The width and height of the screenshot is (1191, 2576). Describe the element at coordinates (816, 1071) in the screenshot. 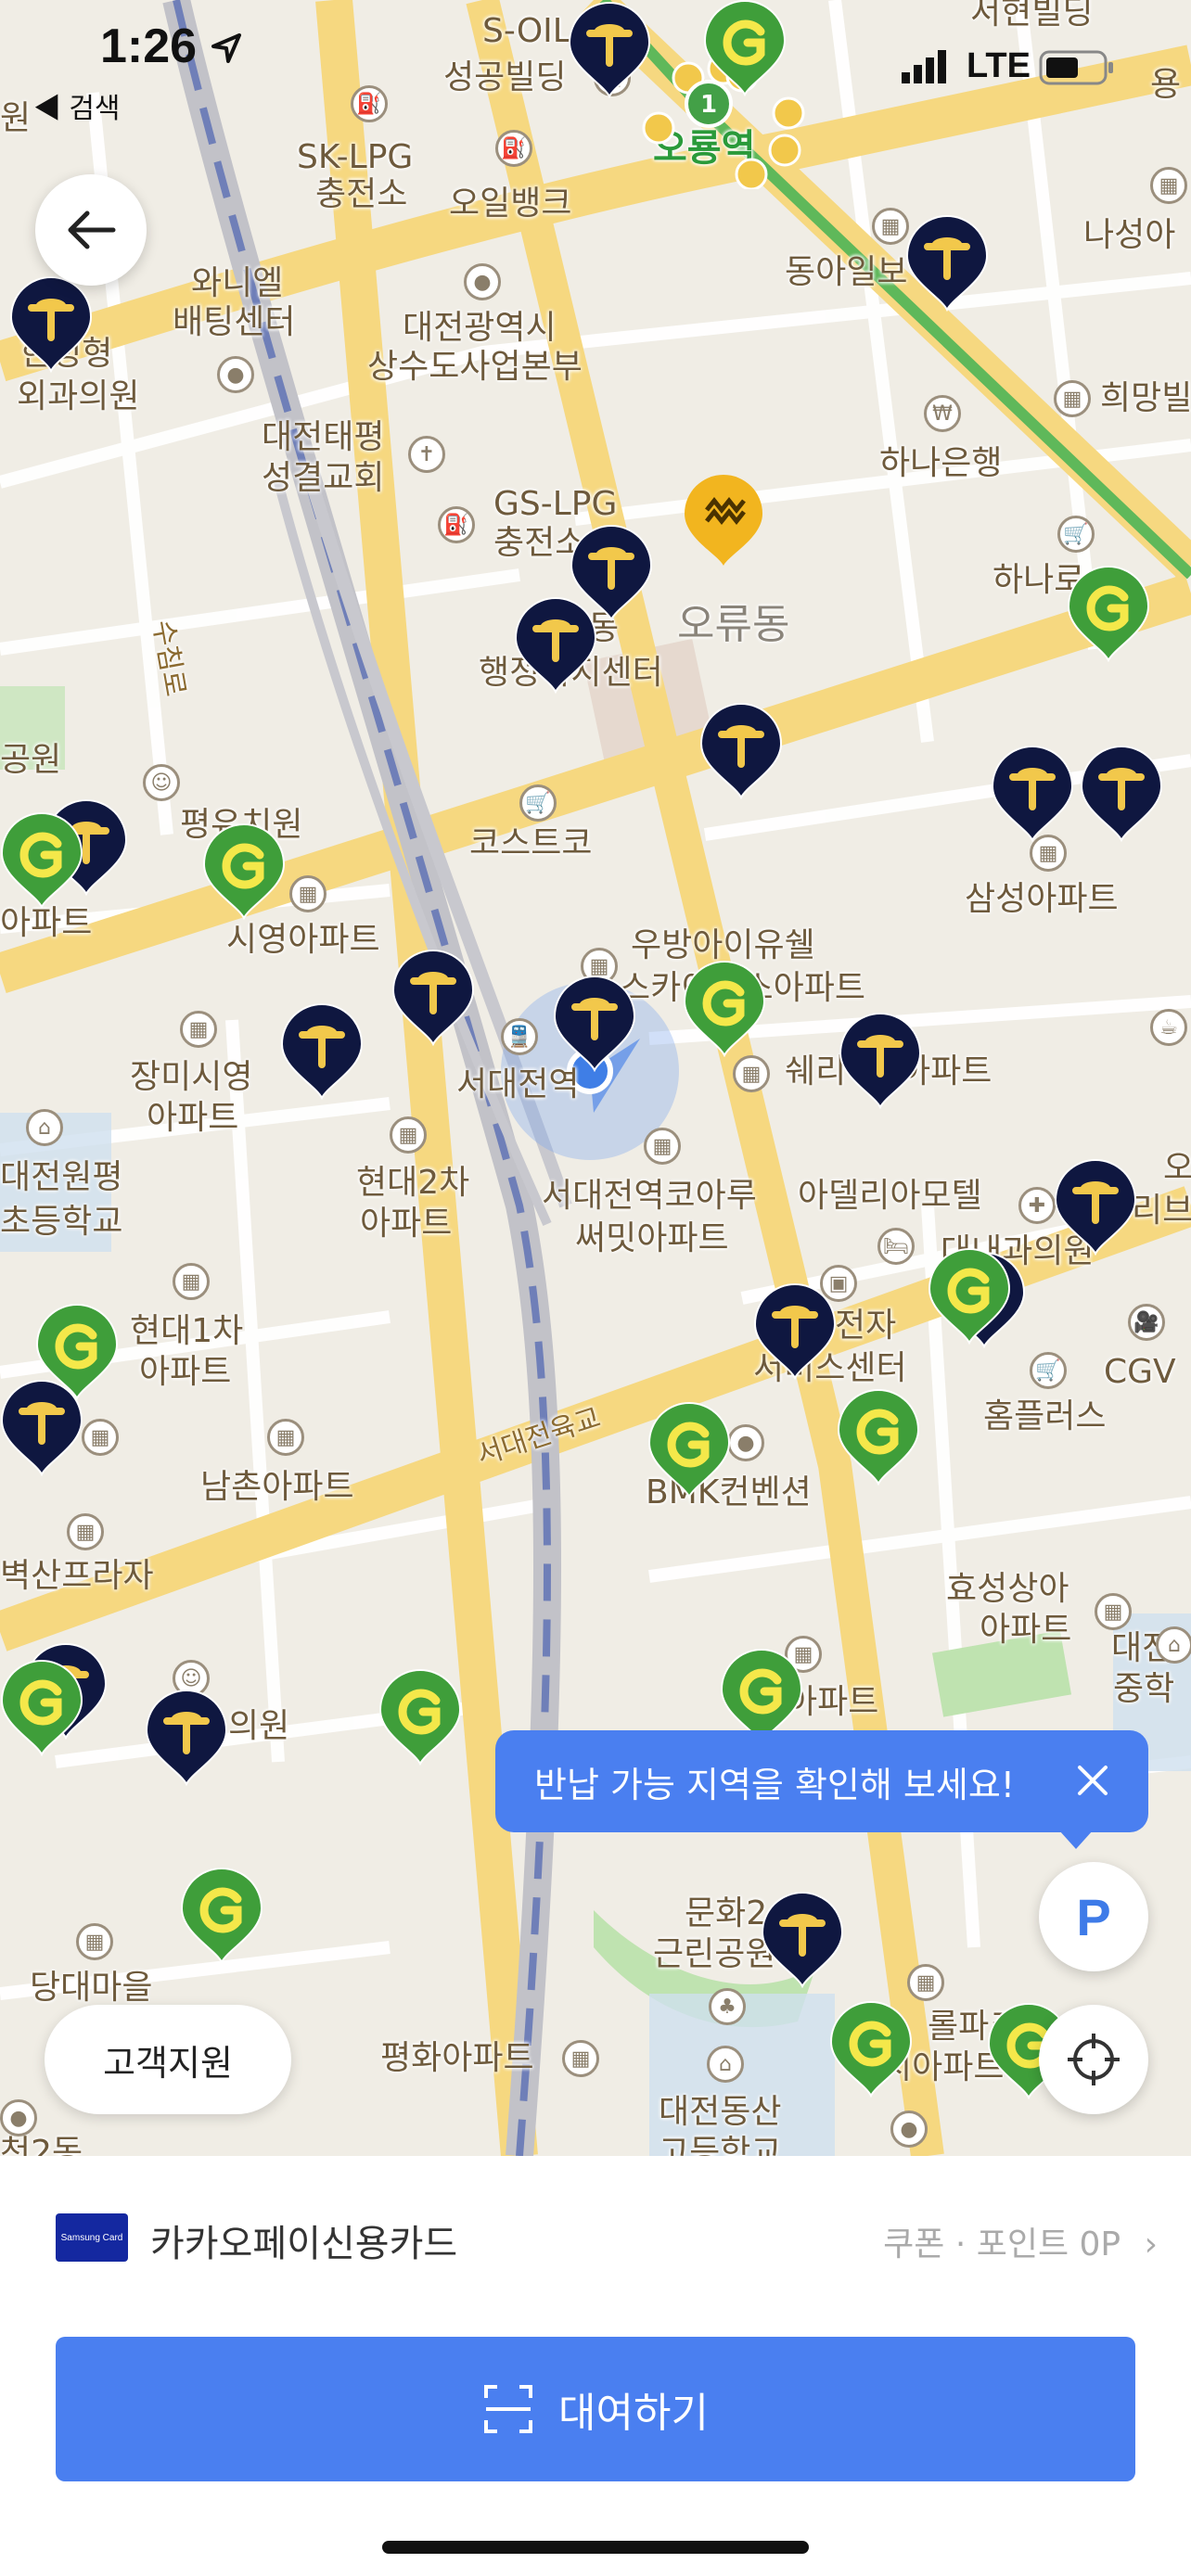

I see `map-label: 쉐리` at that location.